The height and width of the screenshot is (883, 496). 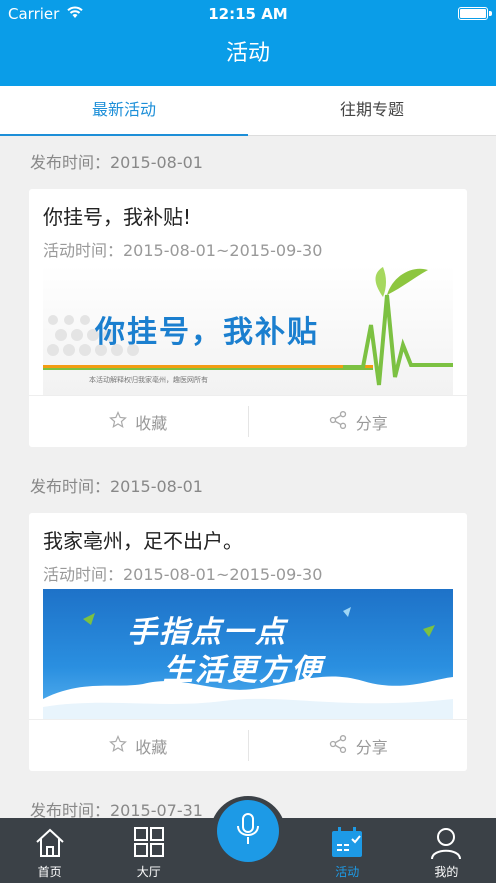 I want to click on clock: 12:15 AM, so click(x=248, y=14).